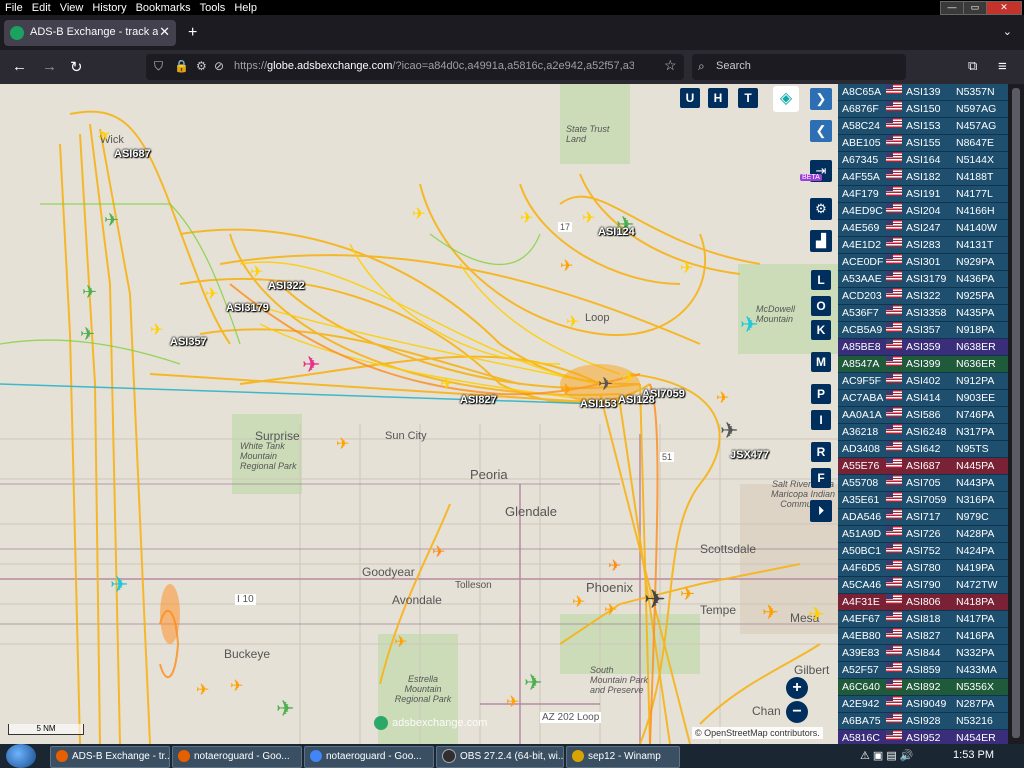 This screenshot has height=768, width=1024. Describe the element at coordinates (90, 33) in the screenshot. I see `tab-adsb: ADS-B Exchange - track aircraft ✕` at that location.